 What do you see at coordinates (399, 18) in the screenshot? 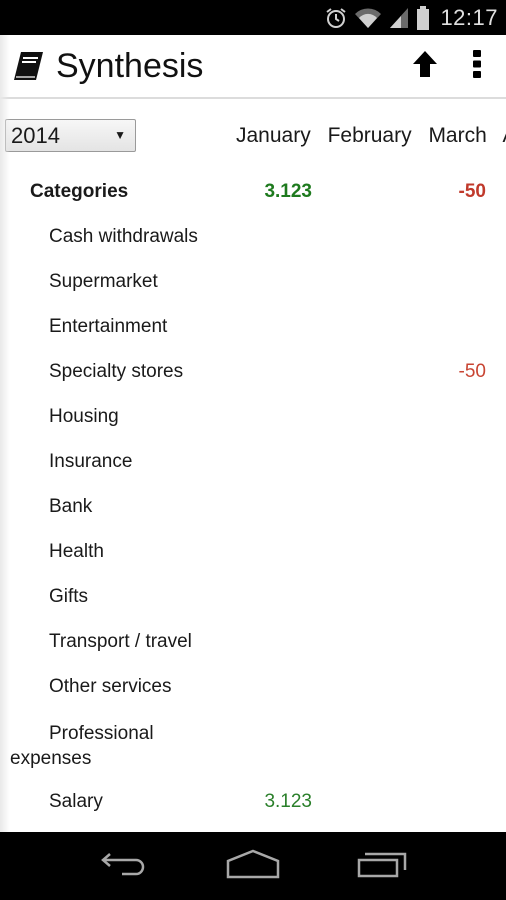
I see `cell-signal-icon` at bounding box center [399, 18].